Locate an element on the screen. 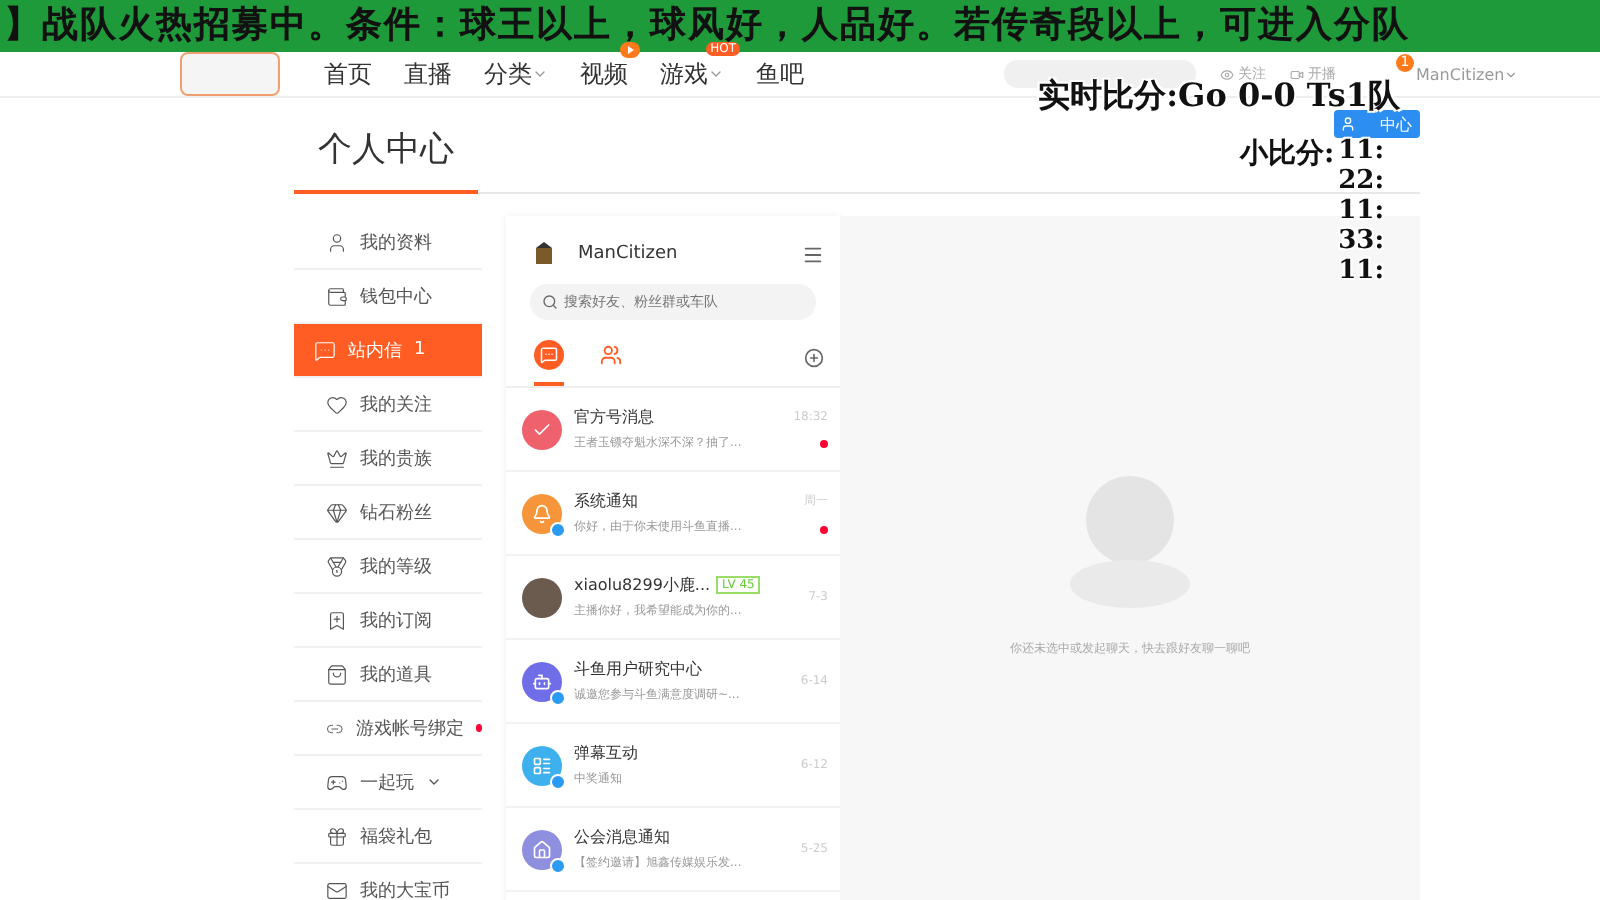  house-icon is located at coordinates (542, 849).